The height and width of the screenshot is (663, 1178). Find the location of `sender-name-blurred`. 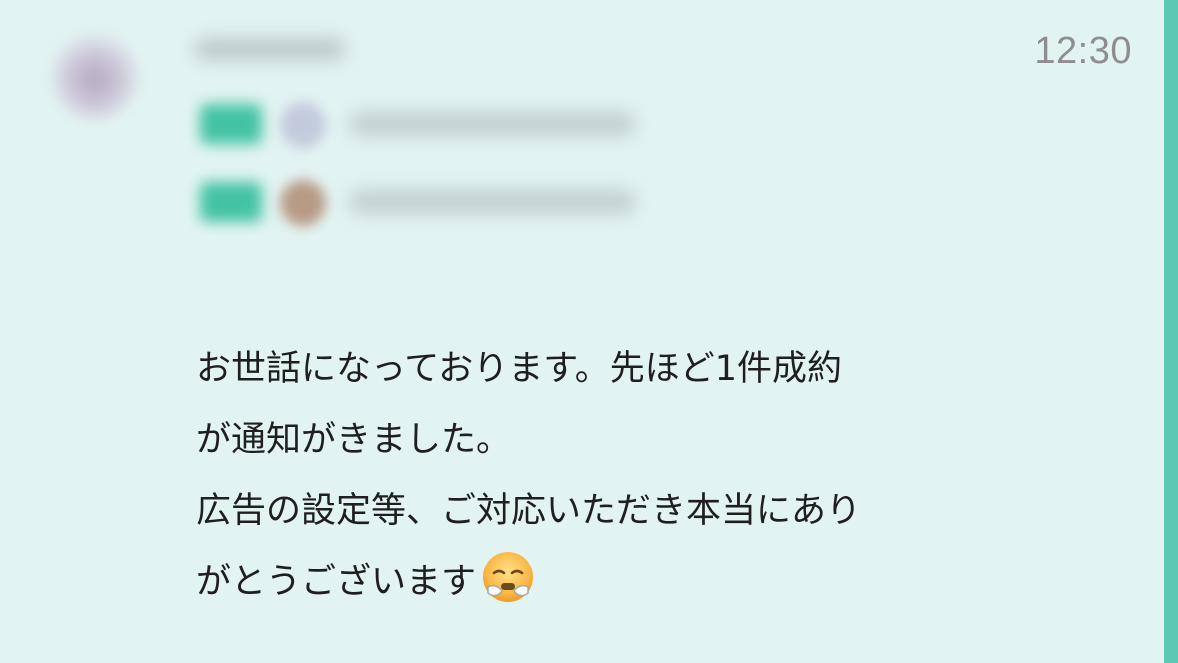

sender-name-blurred is located at coordinates (270, 49).